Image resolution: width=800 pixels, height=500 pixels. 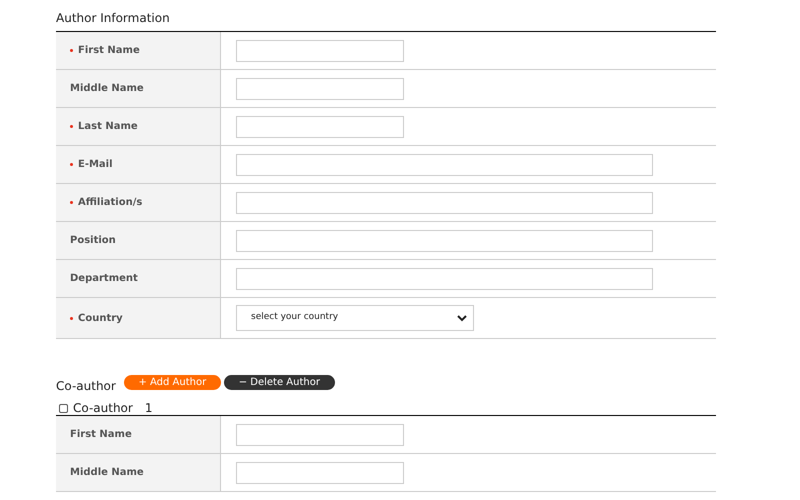 I want to click on field-label: Last Name, so click(x=108, y=127).